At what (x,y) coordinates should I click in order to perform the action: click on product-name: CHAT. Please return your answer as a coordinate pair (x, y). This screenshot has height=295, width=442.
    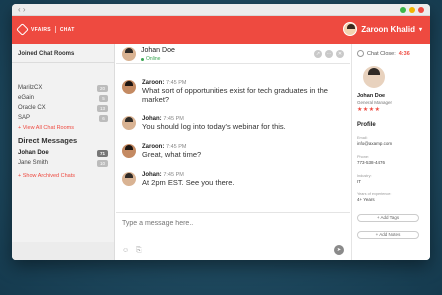
    Looking at the image, I should click on (67, 29).